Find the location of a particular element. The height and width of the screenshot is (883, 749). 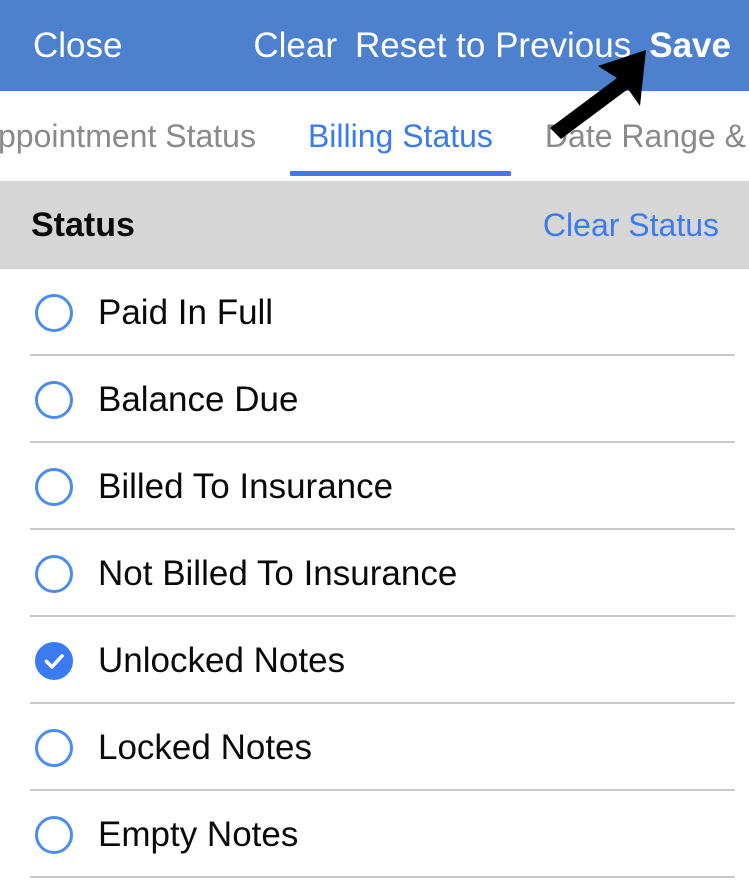

list-item: Locked Notes is located at coordinates (374, 747).